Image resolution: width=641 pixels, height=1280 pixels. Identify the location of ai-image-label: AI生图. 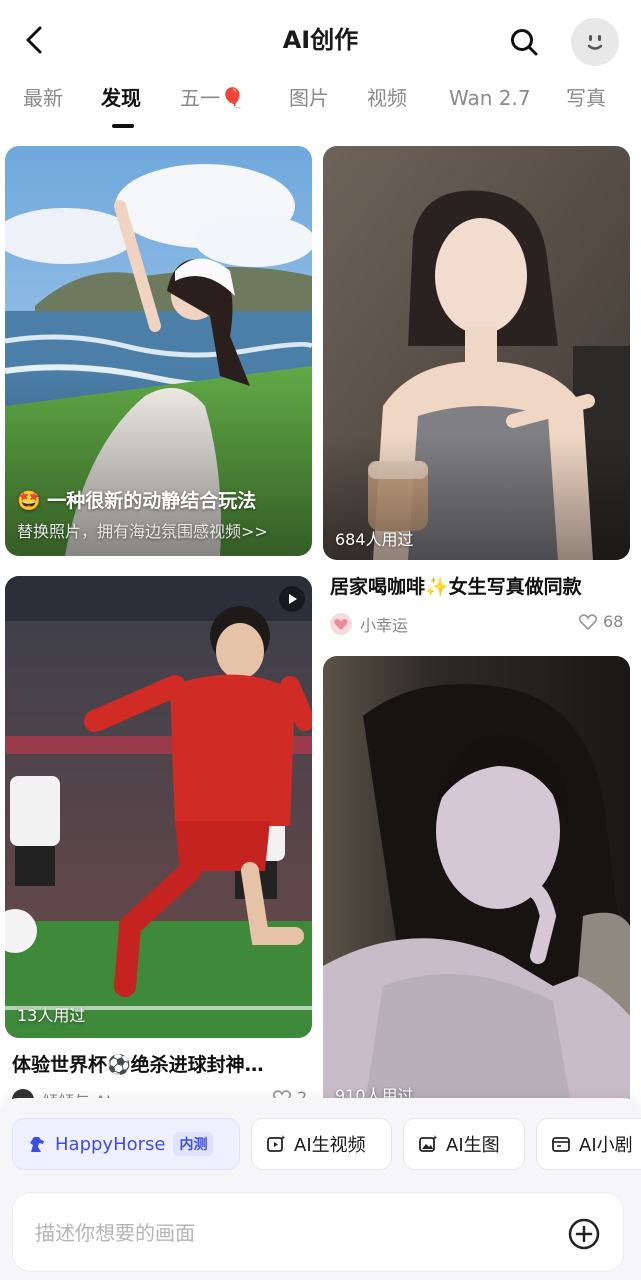
(473, 1145).